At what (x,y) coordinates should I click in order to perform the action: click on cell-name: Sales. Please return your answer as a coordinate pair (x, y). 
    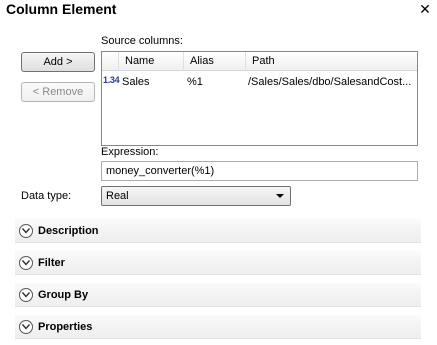
    Looking at the image, I should click on (136, 82).